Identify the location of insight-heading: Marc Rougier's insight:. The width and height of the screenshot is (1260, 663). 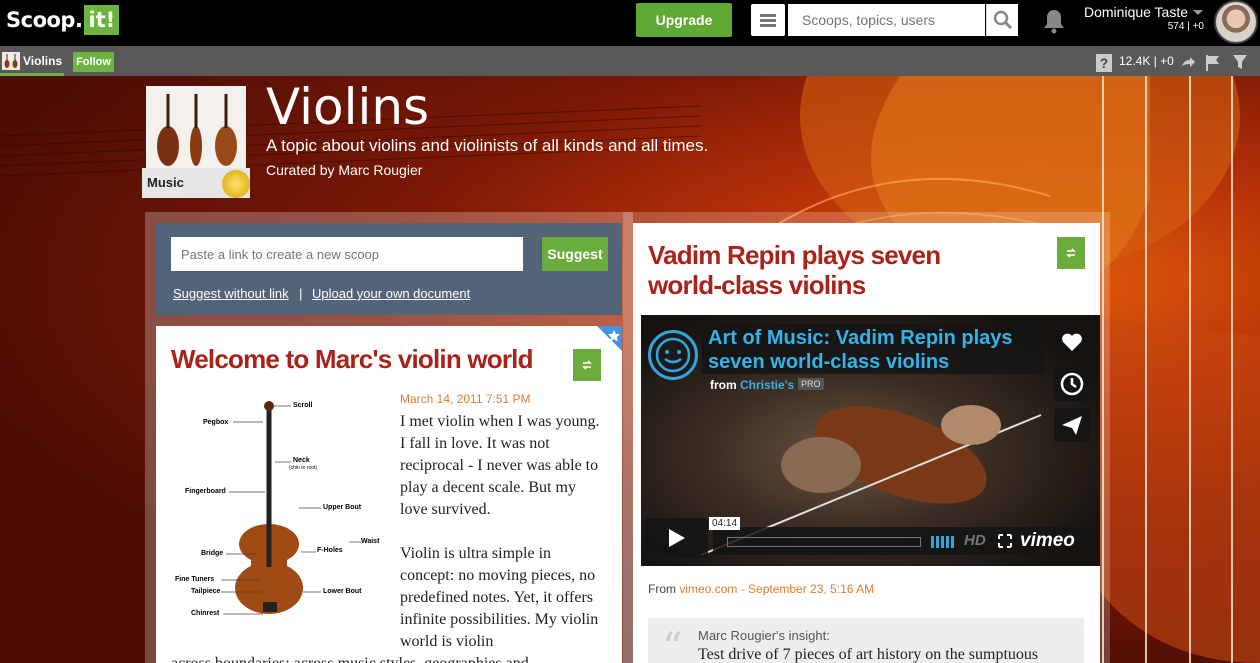
(764, 635).